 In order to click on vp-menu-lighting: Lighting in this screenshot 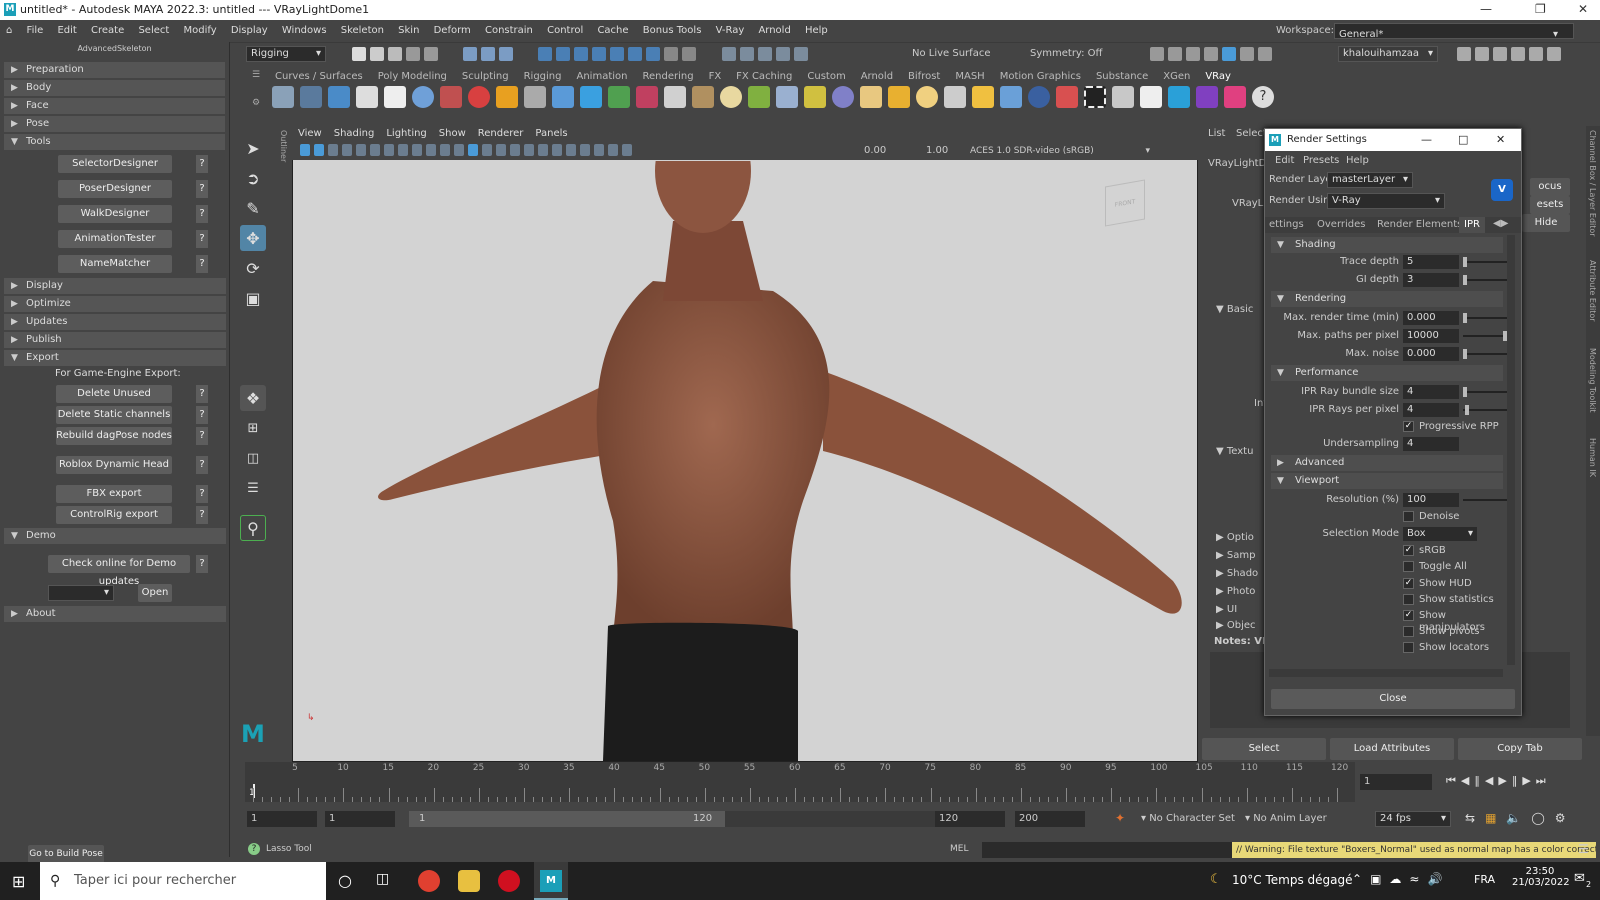, I will do `click(406, 133)`.